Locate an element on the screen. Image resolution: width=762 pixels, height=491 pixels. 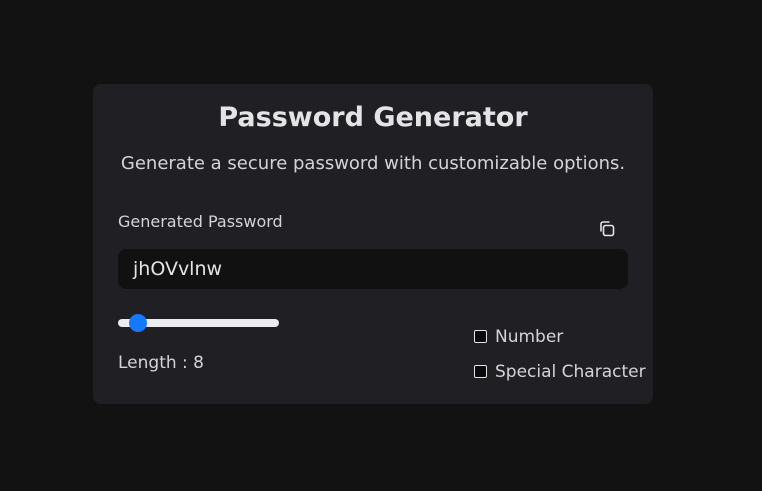
generated-password-label: Generated Password is located at coordinates (200, 221).